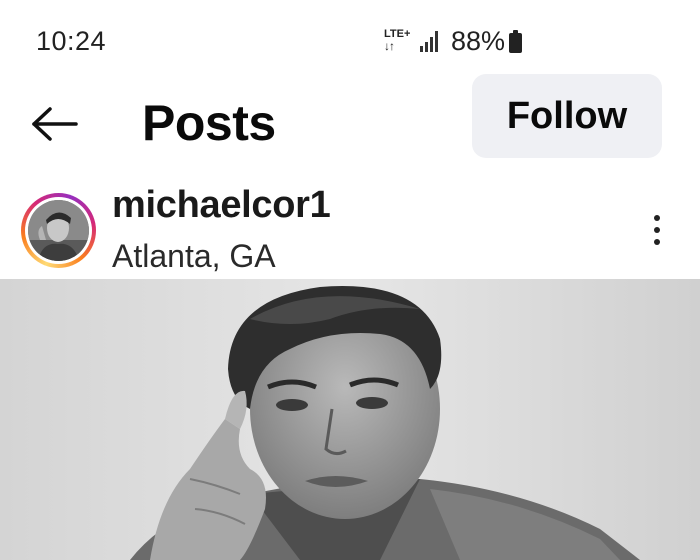 This screenshot has width=700, height=560. I want to click on battery-icon, so click(515, 41).